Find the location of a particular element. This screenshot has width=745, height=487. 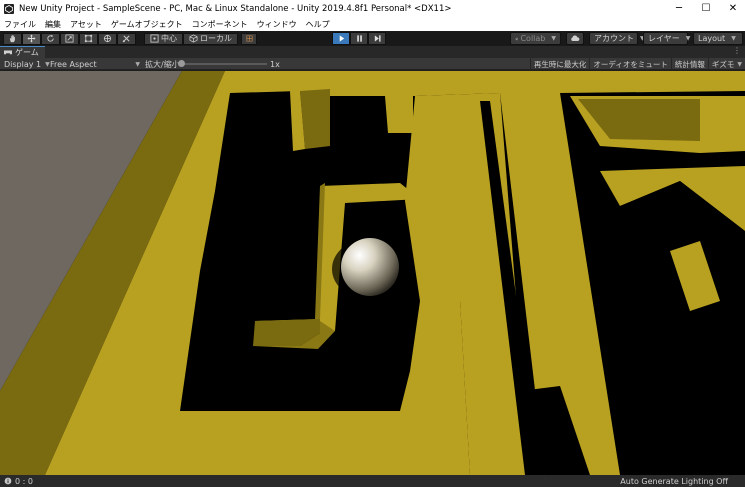

grid-snap-icon is located at coordinates (249, 38).